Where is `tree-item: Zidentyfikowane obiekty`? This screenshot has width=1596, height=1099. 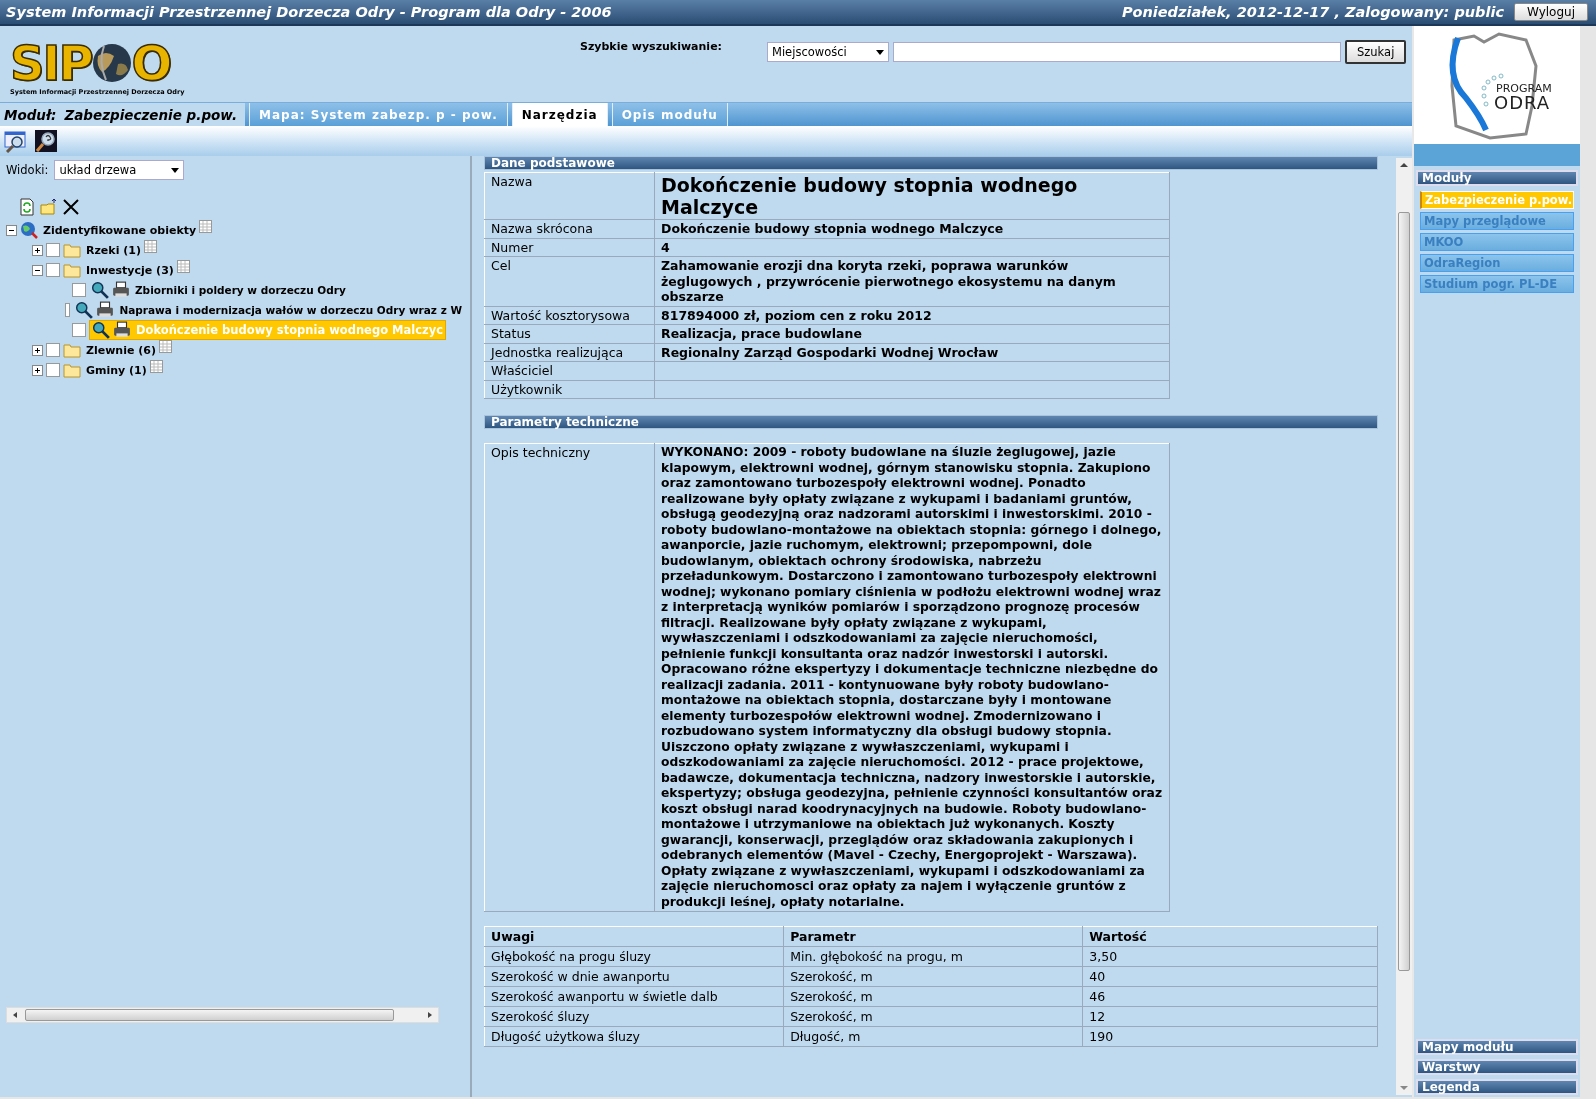 tree-item: Zidentyfikowane obiekty is located at coordinates (119, 230).